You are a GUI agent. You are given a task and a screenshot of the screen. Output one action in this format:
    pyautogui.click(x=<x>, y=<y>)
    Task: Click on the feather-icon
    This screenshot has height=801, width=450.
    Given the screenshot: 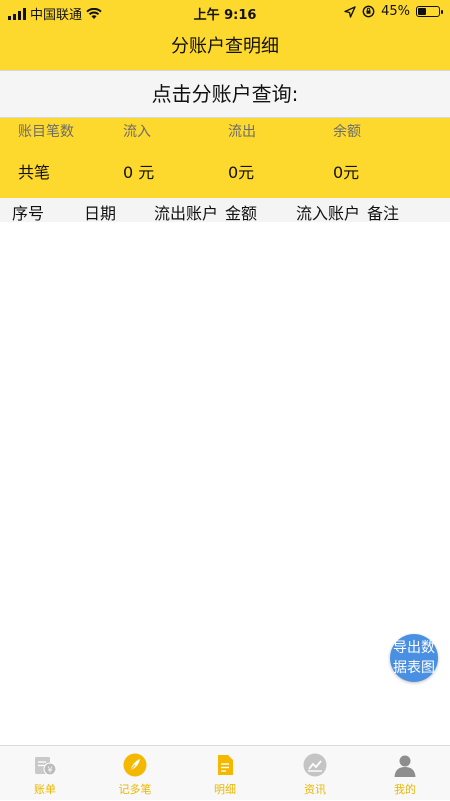 What is the action you would take?
    pyautogui.click(x=135, y=765)
    